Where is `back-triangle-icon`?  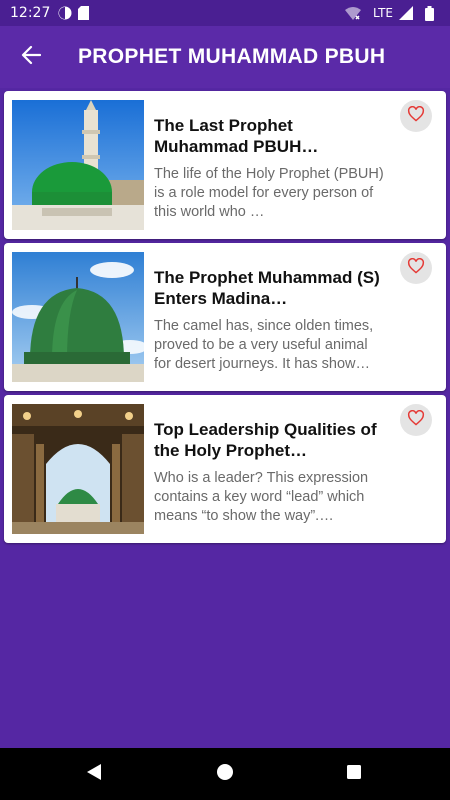 back-triangle-icon is located at coordinates (94, 774).